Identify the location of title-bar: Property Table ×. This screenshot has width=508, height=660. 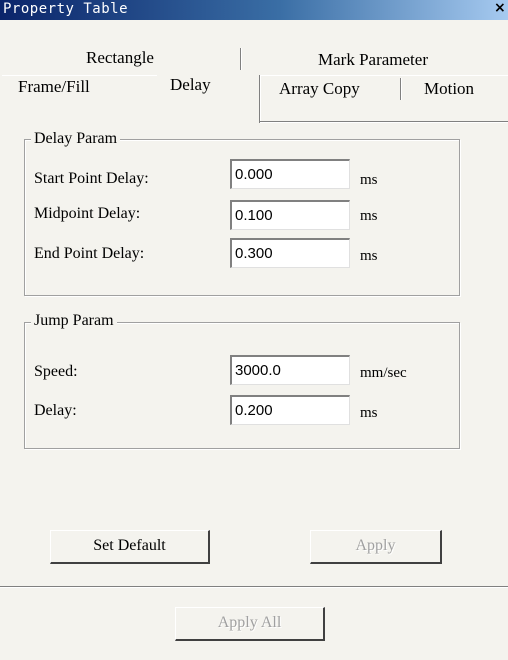
(254, 10).